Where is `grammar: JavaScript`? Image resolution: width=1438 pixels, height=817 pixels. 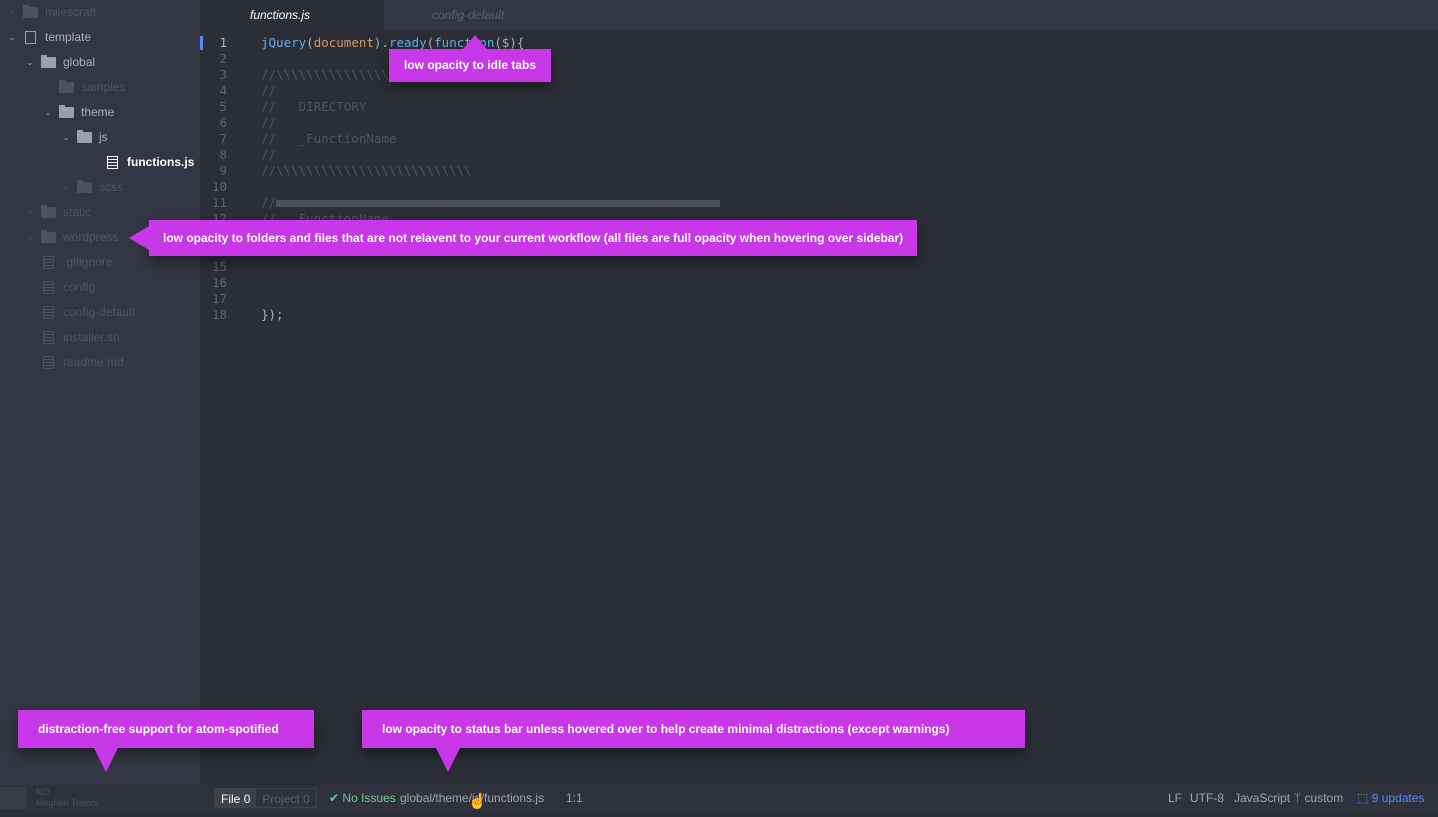
grammar: JavaScript is located at coordinates (1262, 798).